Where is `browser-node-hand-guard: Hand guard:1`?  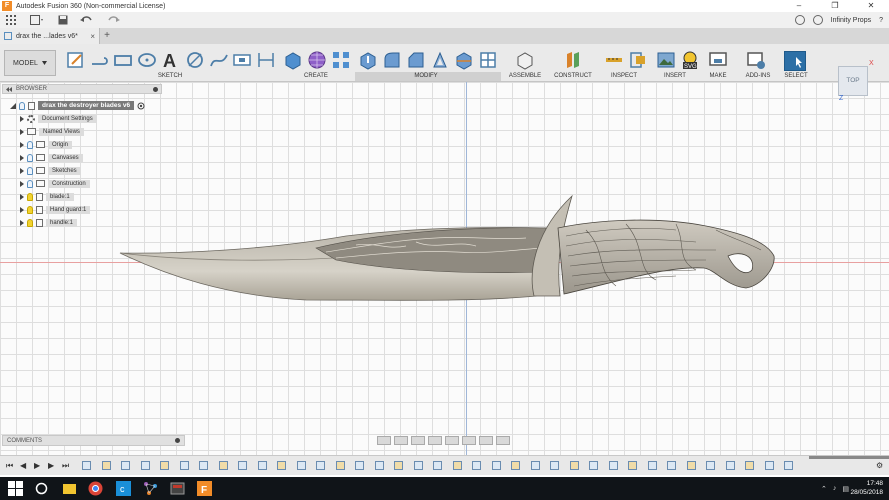 browser-node-hand-guard: Hand guard:1 is located at coordinates (55, 209).